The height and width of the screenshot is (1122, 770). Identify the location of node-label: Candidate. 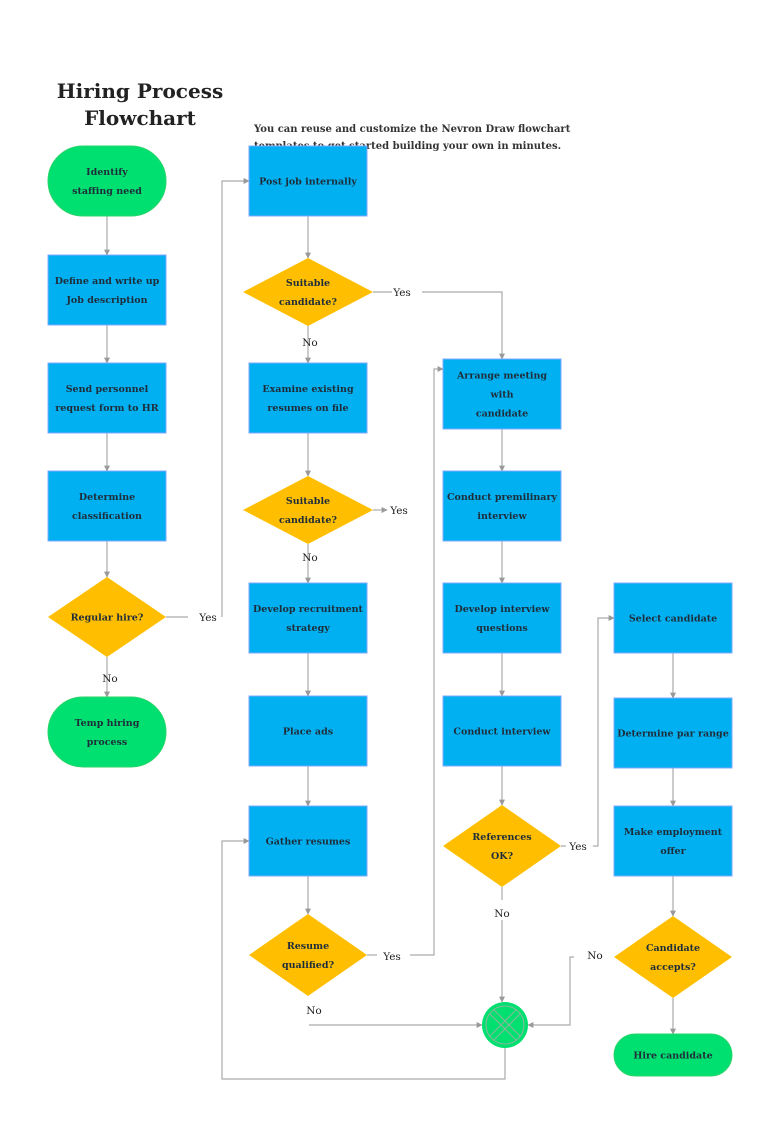
(673, 948).